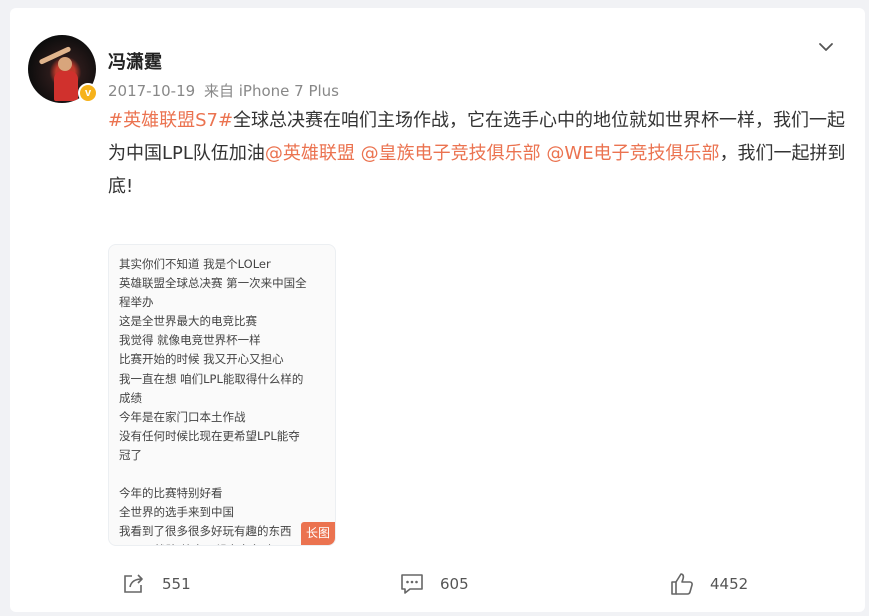 Image resolution: width=869 pixels, height=616 pixels. What do you see at coordinates (451, 153) in the screenshot?
I see `mention-link: @皇族电子竞技俱乐部` at bounding box center [451, 153].